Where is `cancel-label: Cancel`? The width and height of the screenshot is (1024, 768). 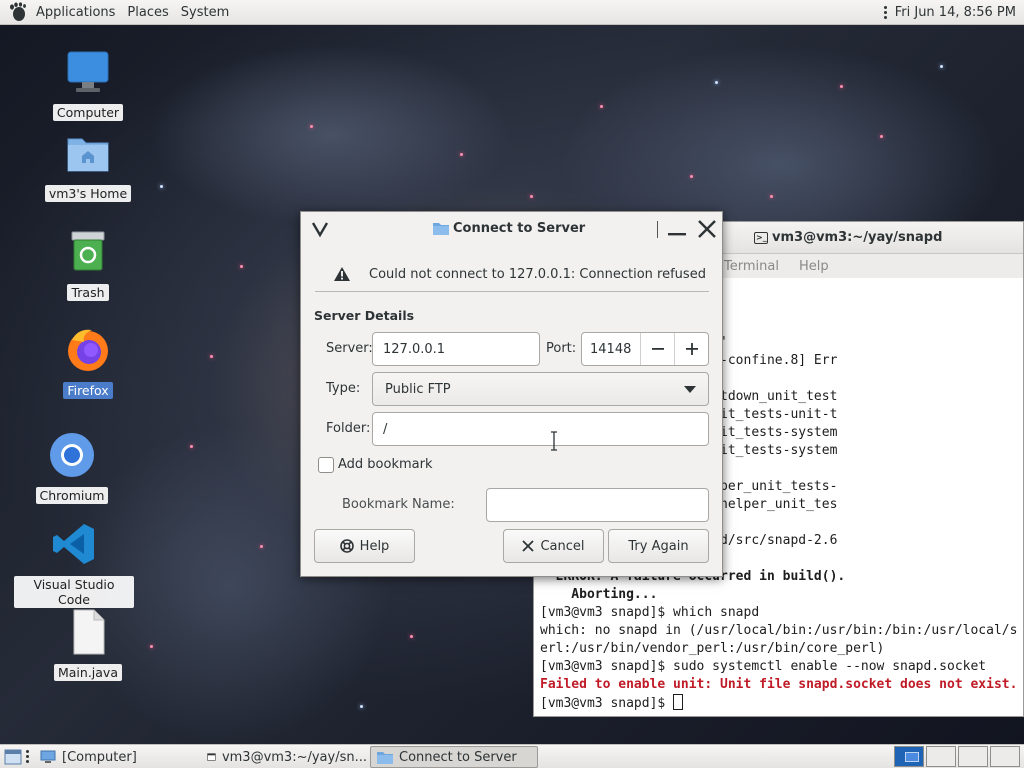
cancel-label: Cancel is located at coordinates (562, 546).